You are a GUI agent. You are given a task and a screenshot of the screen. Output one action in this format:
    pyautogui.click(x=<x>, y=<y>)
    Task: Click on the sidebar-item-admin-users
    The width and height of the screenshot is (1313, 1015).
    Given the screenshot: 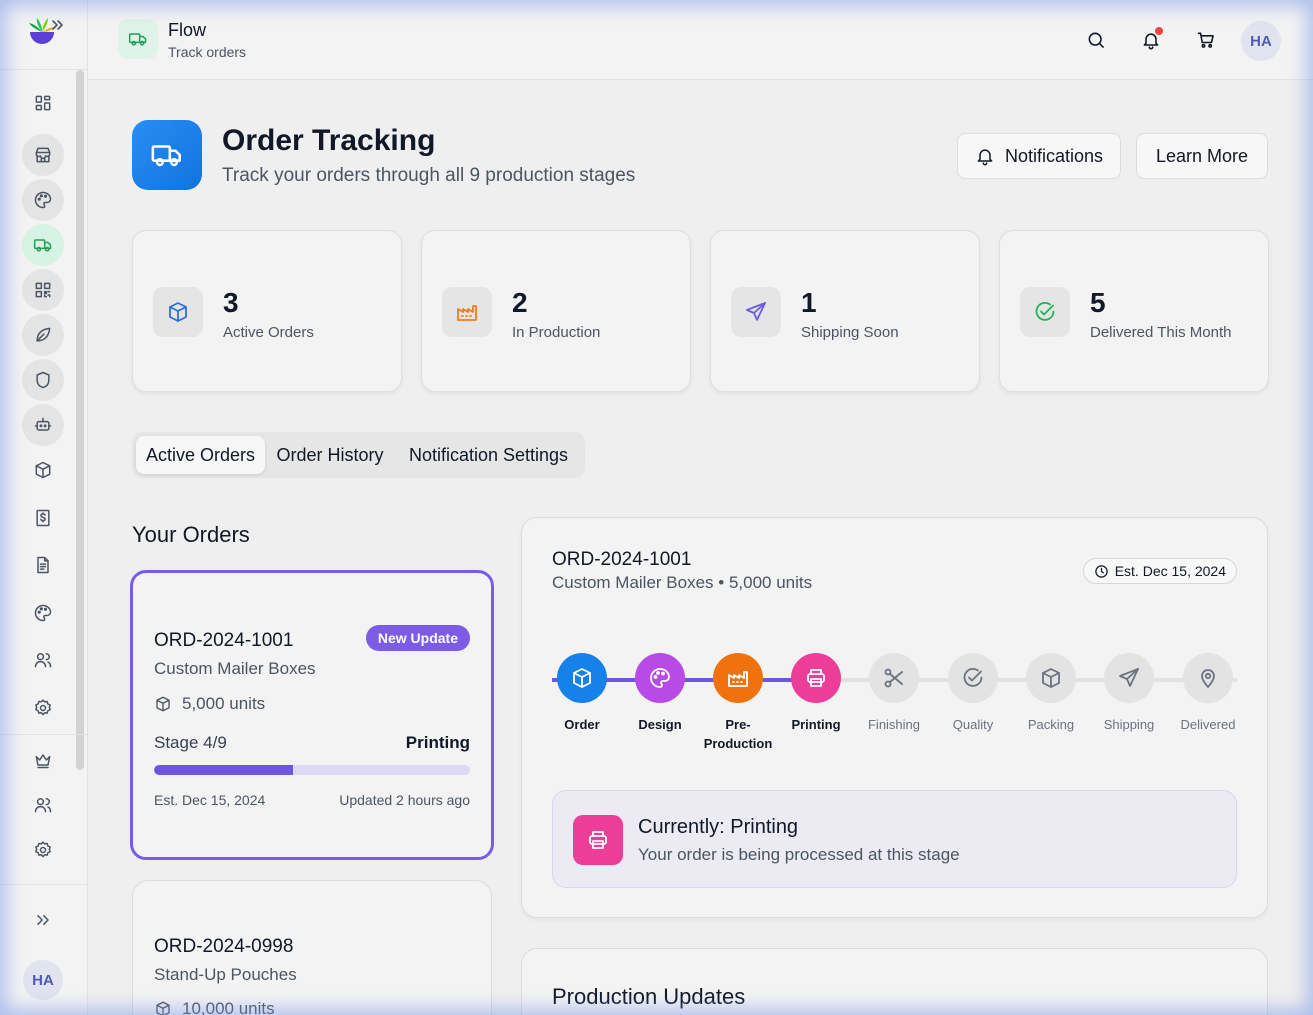 What is the action you would take?
    pyautogui.click(x=43, y=805)
    